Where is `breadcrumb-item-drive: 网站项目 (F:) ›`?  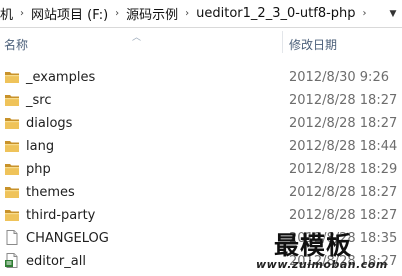
breadcrumb-item-drive: 网站项目 (F:) › is located at coordinates (78, 13).